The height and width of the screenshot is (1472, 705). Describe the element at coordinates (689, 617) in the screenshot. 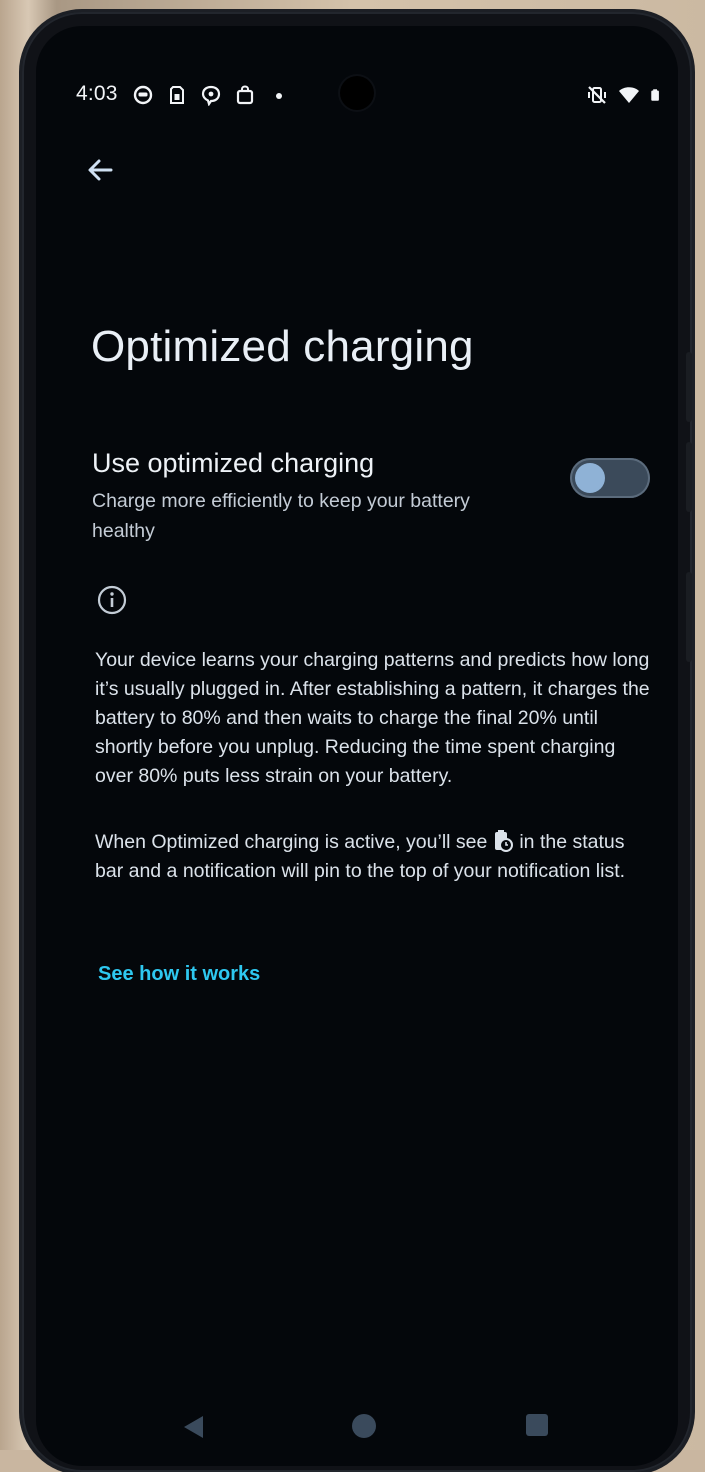

I see `power-button` at that location.